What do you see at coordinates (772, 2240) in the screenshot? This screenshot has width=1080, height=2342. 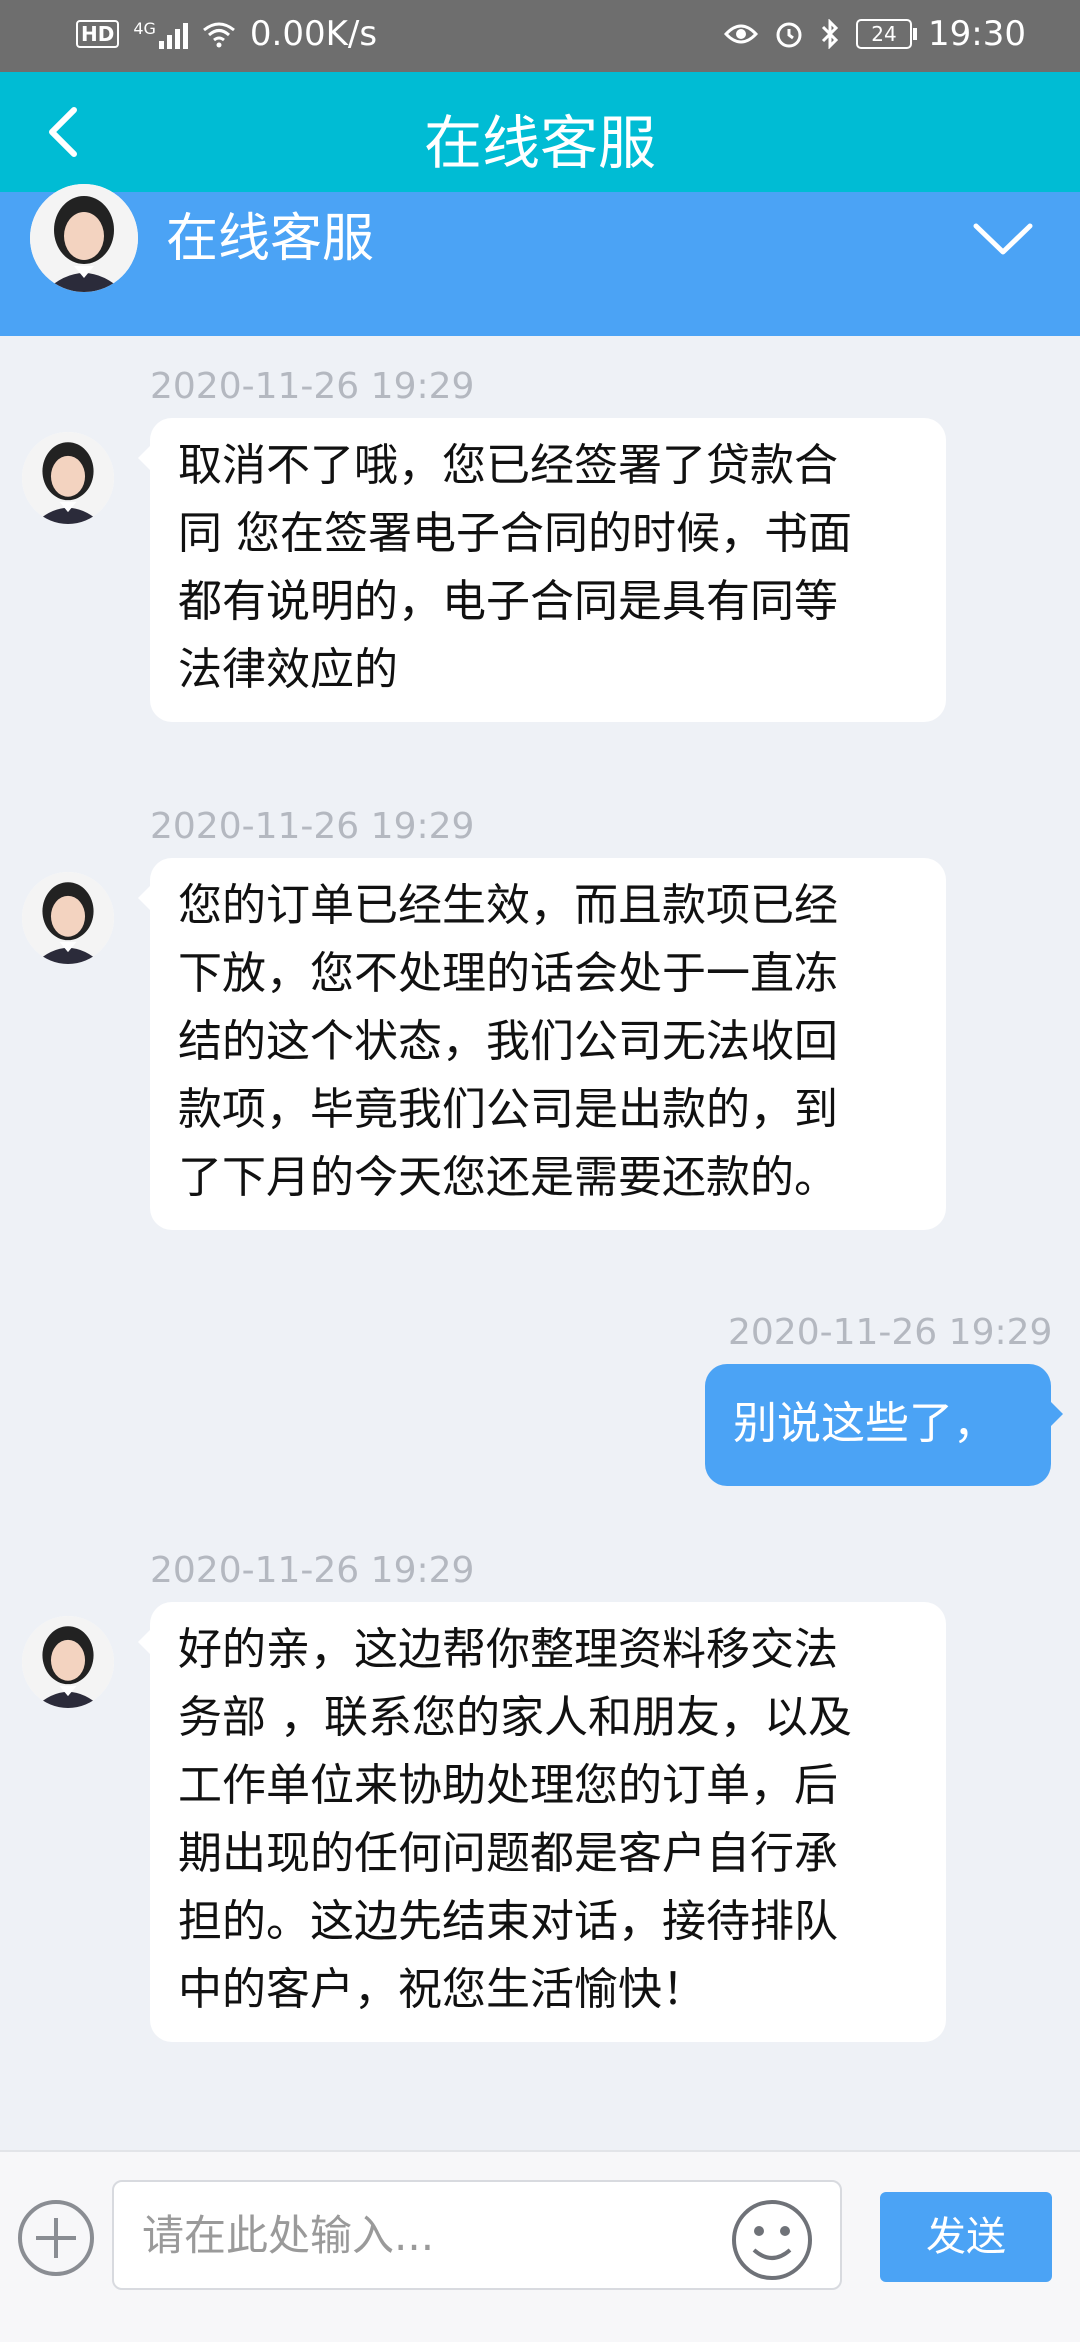 I see `emoji-icon` at bounding box center [772, 2240].